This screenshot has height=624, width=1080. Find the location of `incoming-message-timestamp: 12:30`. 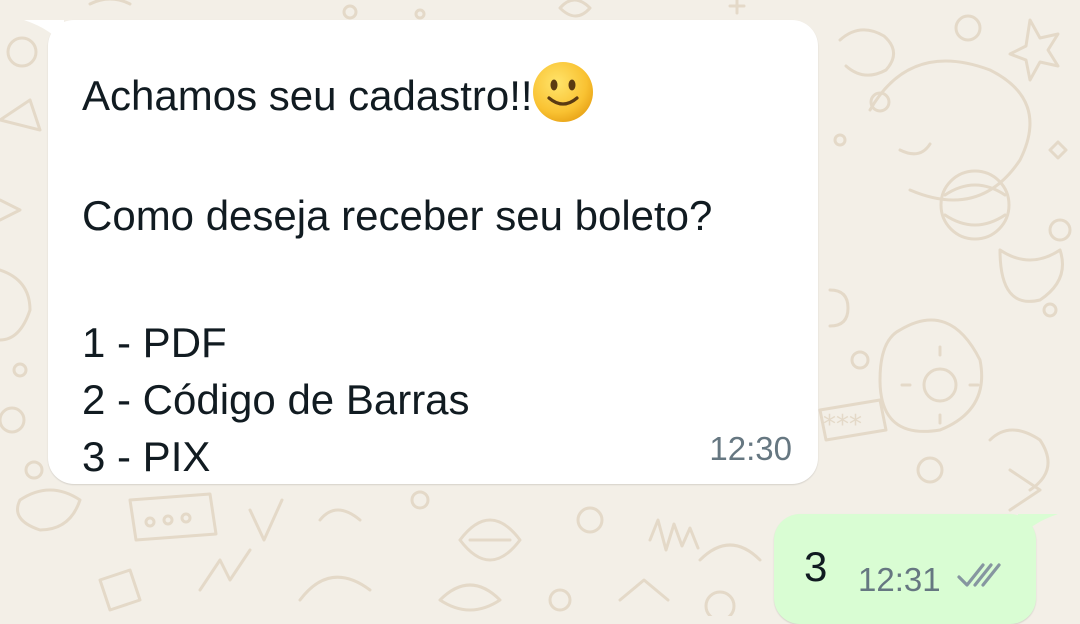

incoming-message-timestamp: 12:30 is located at coordinates (750, 448).